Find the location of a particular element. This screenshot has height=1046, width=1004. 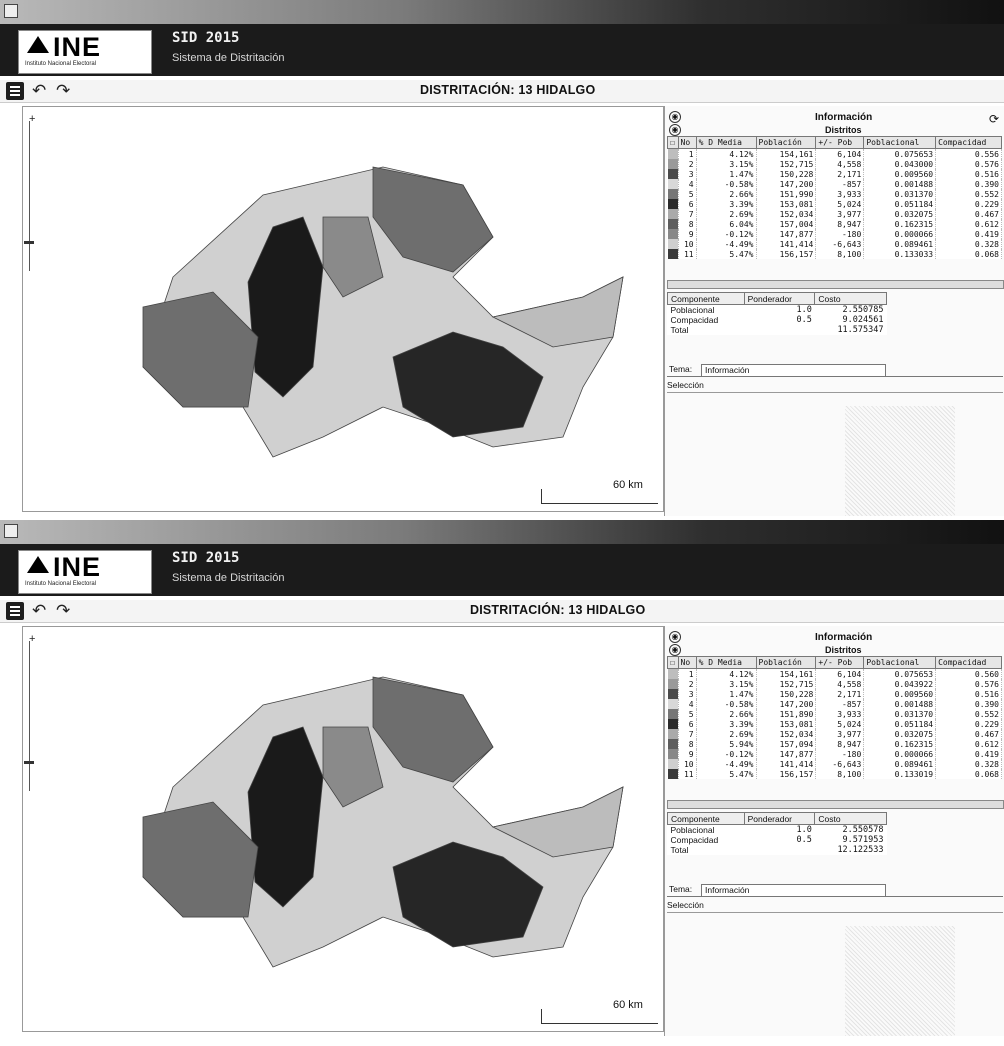

table-row: 1 4.12% 154,161 6,104 0.075653 0.556 is located at coordinates (834, 153).